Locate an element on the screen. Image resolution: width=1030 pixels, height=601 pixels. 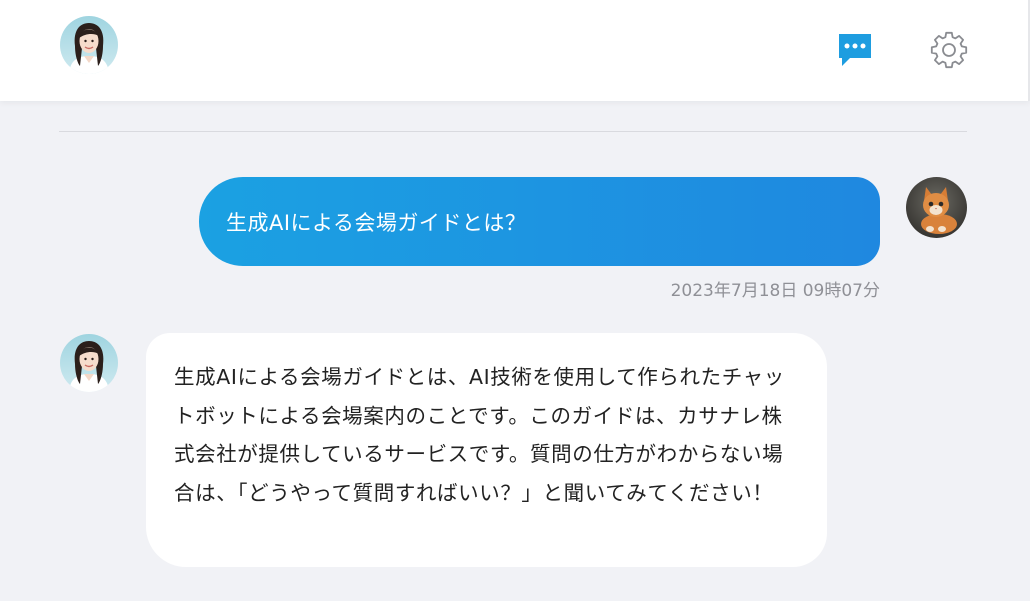
user-message-bubble: 生成AIによる会場ガイドとは？ is located at coordinates (539, 221).